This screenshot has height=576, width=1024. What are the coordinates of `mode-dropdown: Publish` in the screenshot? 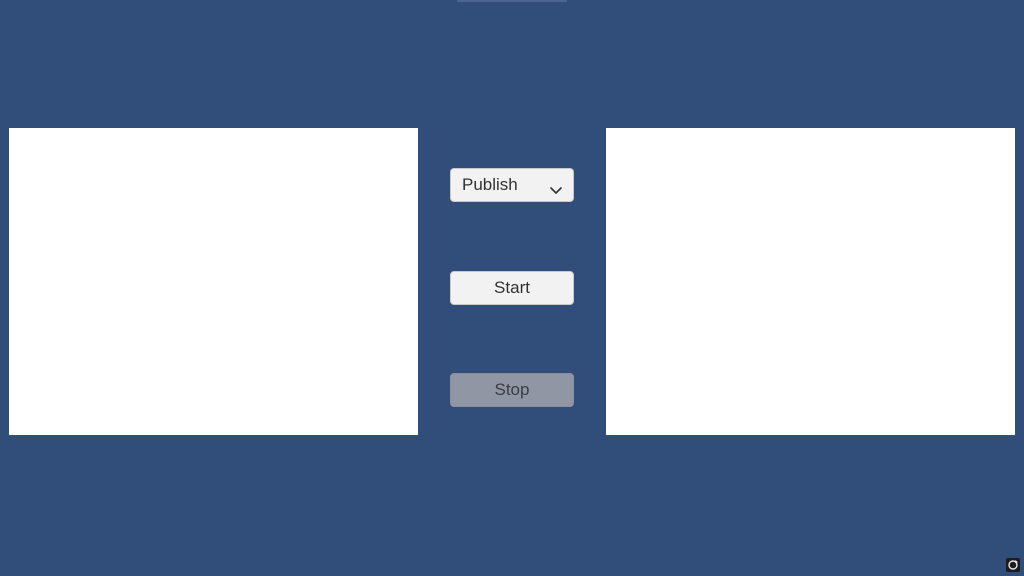 It's located at (512, 185).